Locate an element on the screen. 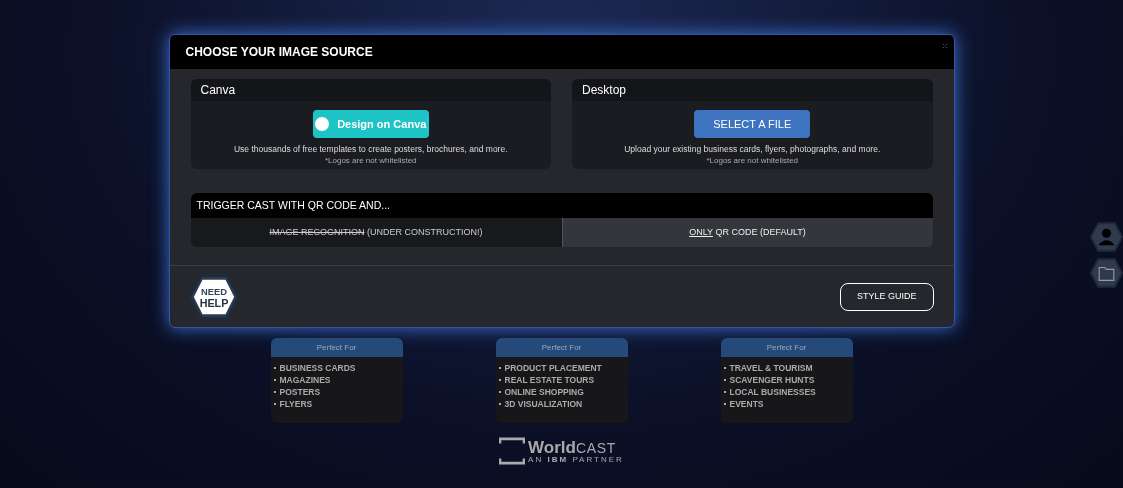 The width and height of the screenshot is (1123, 488). select-file-button: SELECT A FILE is located at coordinates (752, 124).